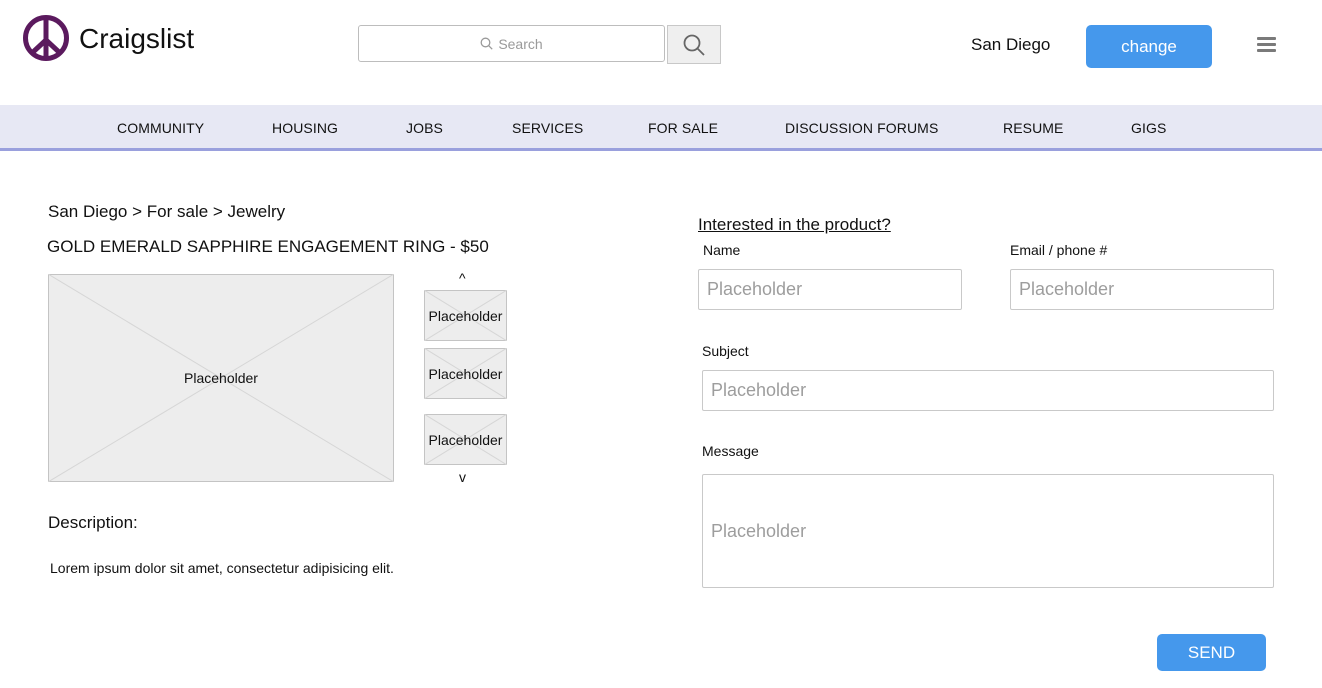 The height and width of the screenshot is (688, 1322). What do you see at coordinates (988, 390) in the screenshot?
I see `subject-field: Placeholder` at bounding box center [988, 390].